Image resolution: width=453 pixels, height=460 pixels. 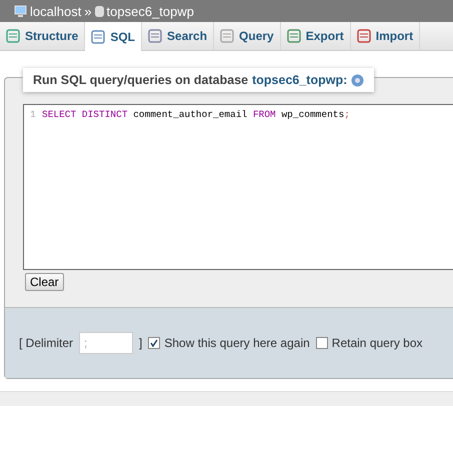 I want to click on retain-label: Retain query box, so click(x=377, y=343).